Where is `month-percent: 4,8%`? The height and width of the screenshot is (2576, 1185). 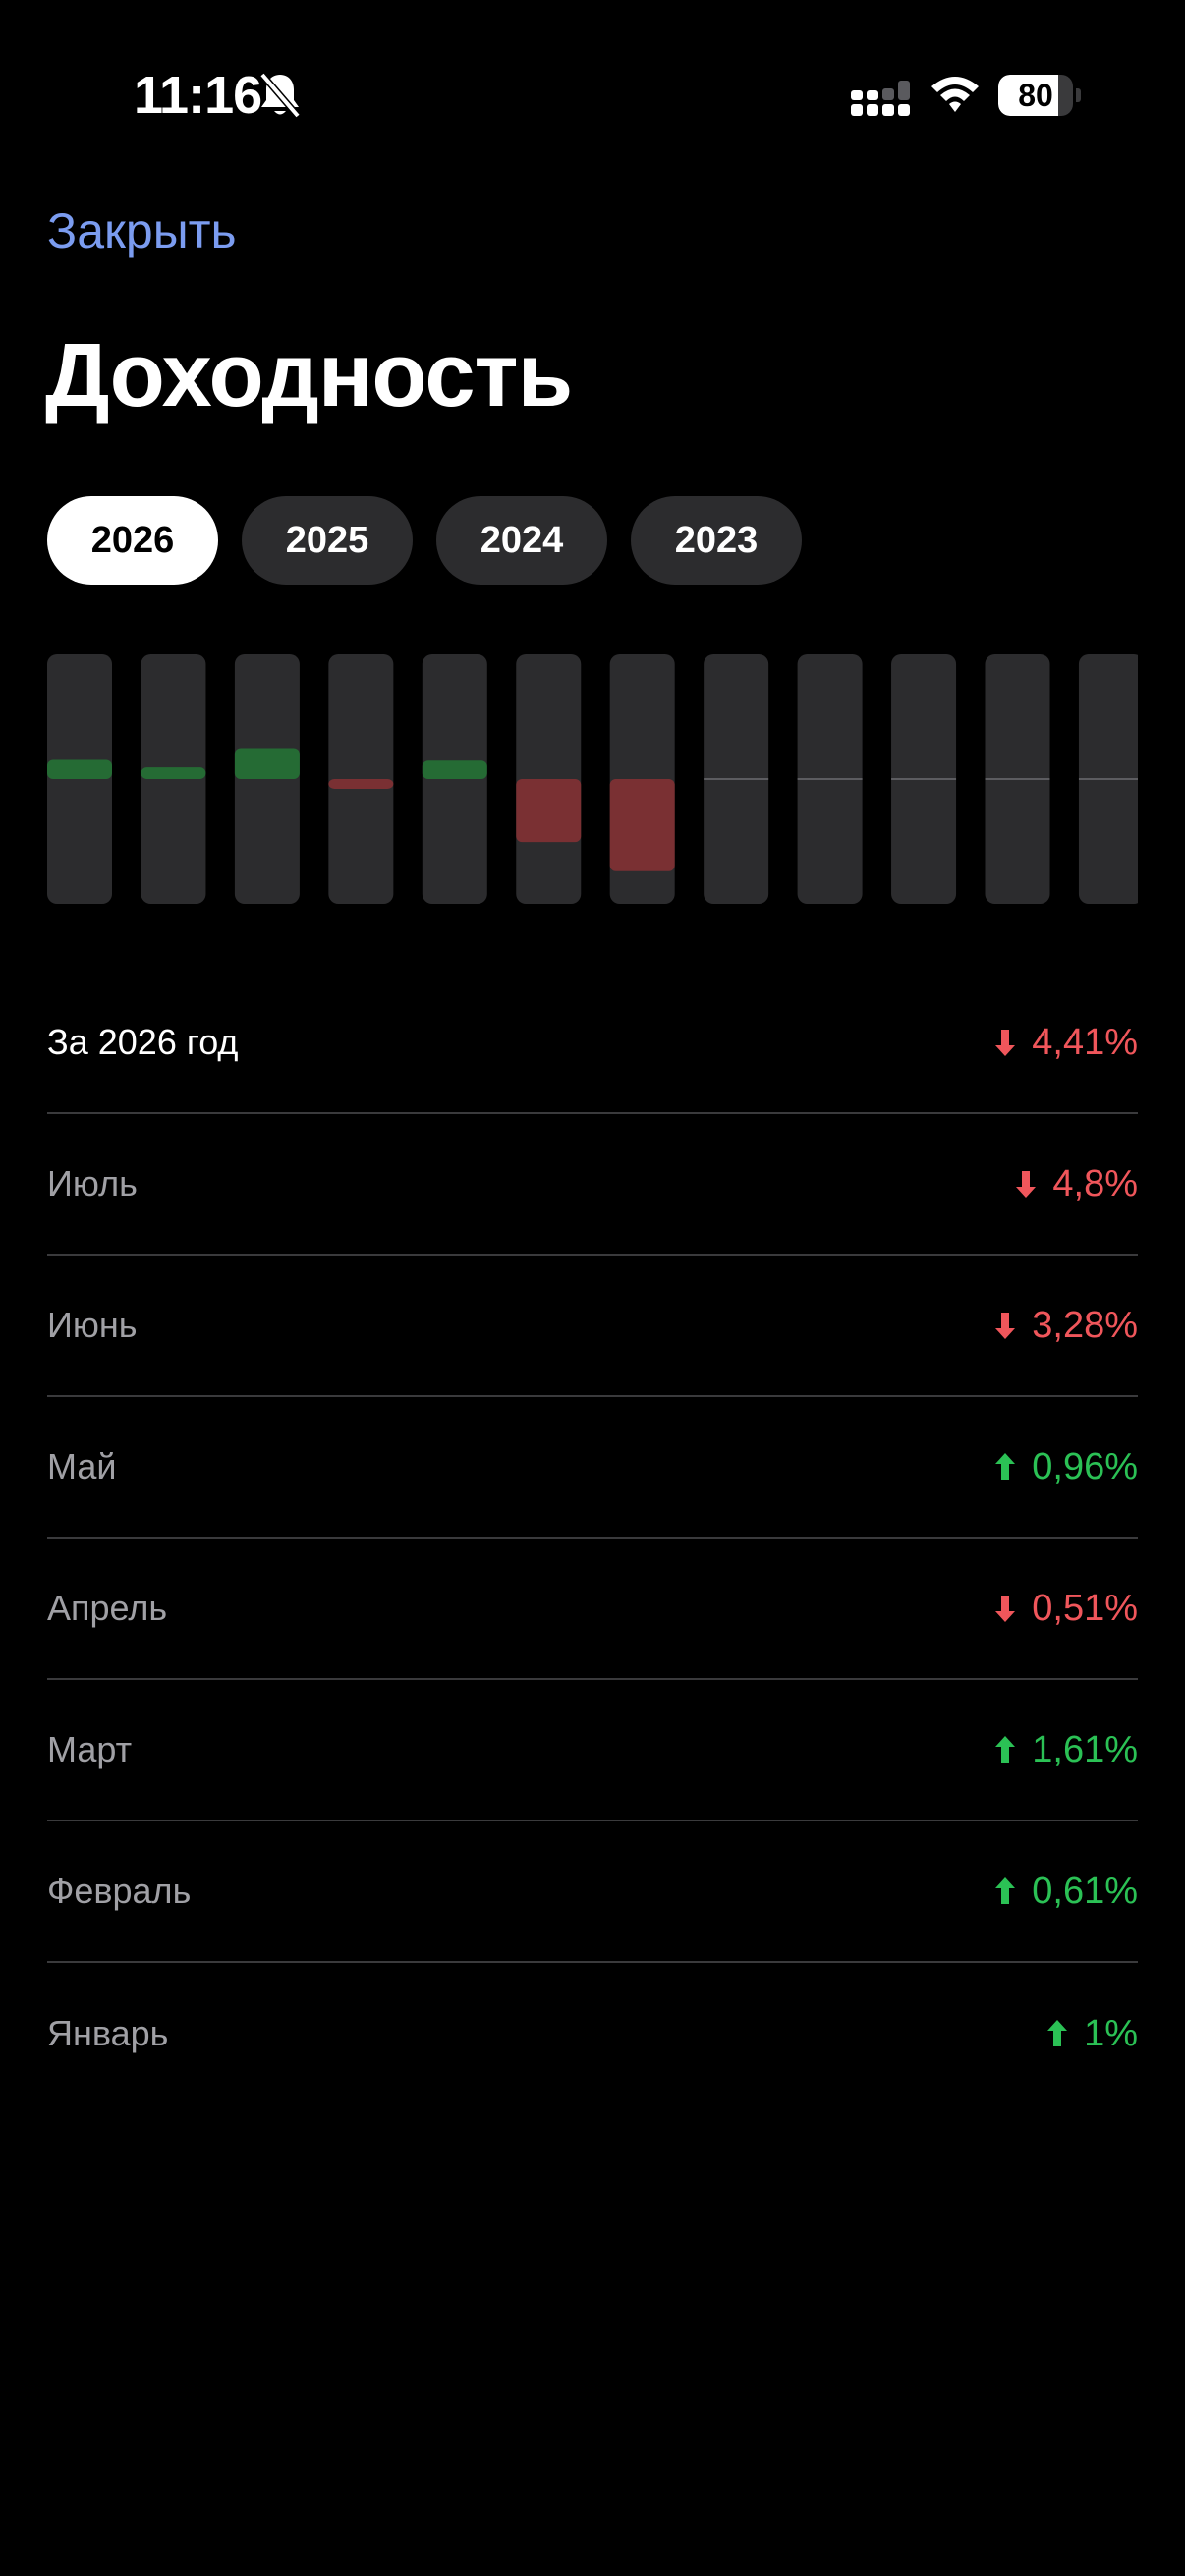
month-percent: 4,8% is located at coordinates (1095, 1183).